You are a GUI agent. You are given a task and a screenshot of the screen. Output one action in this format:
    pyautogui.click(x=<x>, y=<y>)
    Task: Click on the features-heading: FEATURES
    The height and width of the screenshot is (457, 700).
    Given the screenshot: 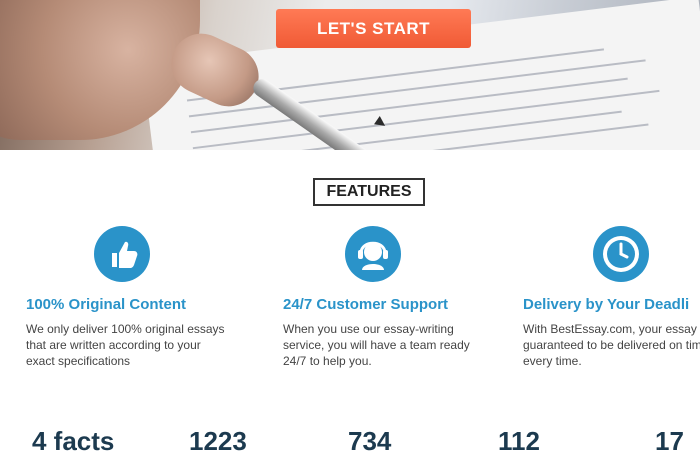 What is the action you would take?
    pyautogui.click(x=369, y=192)
    